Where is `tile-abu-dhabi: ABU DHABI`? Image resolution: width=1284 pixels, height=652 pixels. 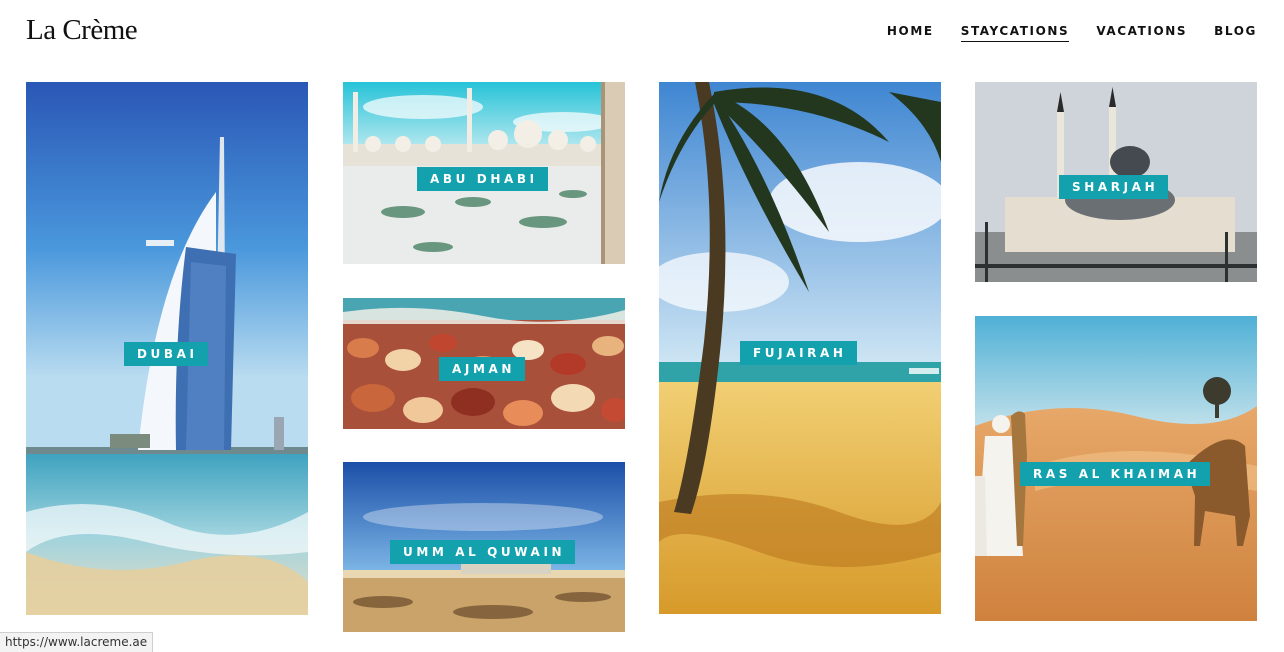
tile-abu-dhabi: ABU DHABI is located at coordinates (484, 173).